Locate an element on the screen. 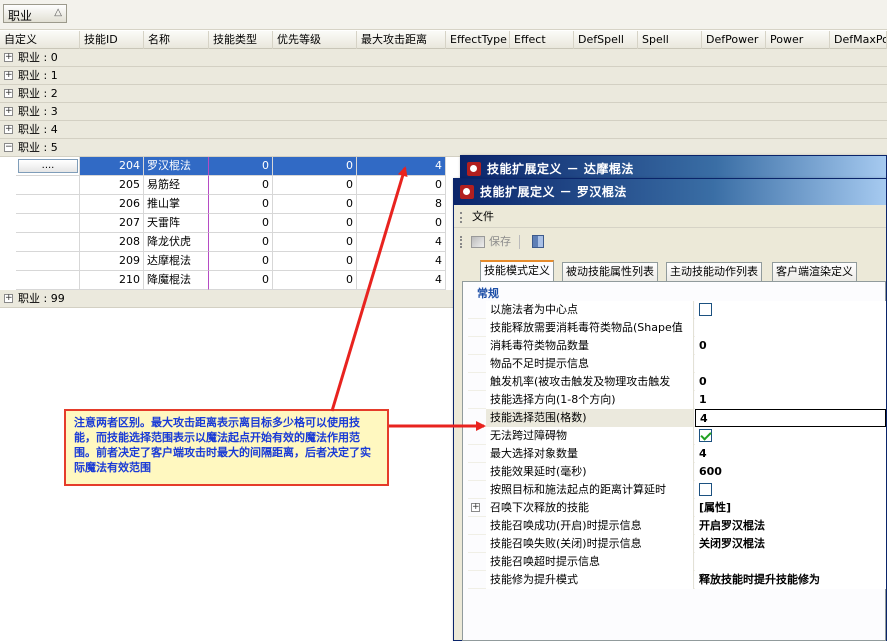 The height and width of the screenshot is (641, 887). arrow-to-max-range is located at coordinates (369, 289).